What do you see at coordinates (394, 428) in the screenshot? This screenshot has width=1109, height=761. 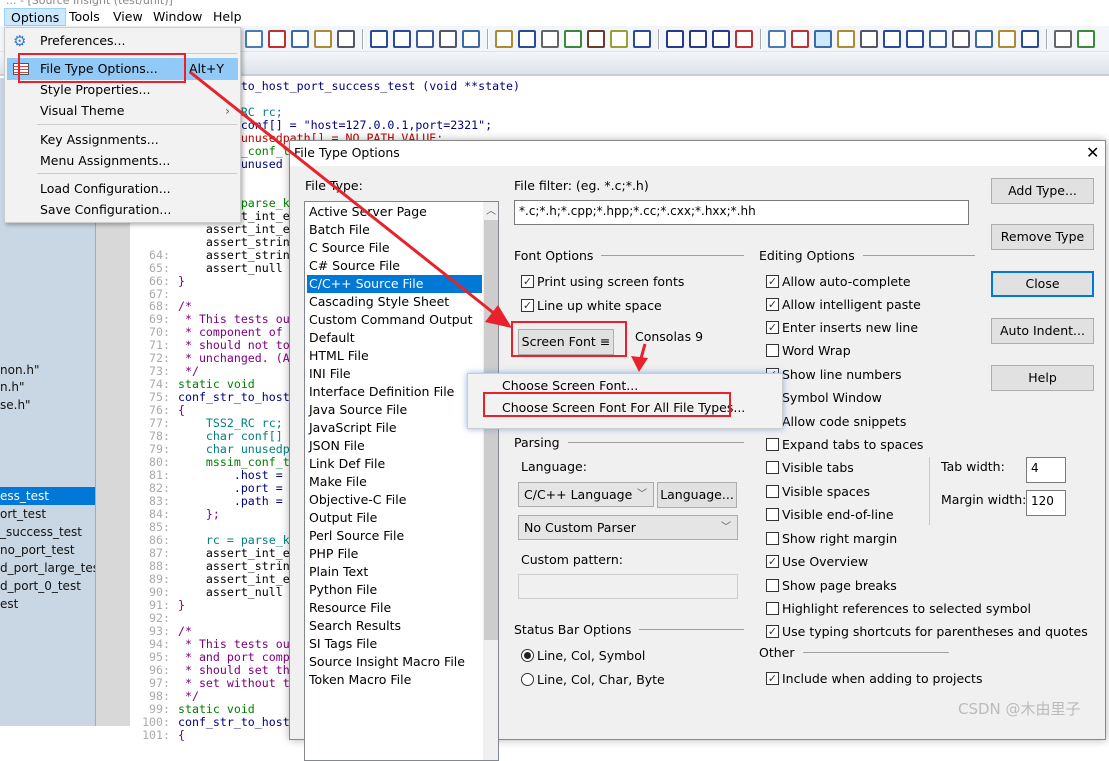 I see `file-type-item: JavaScript File` at bounding box center [394, 428].